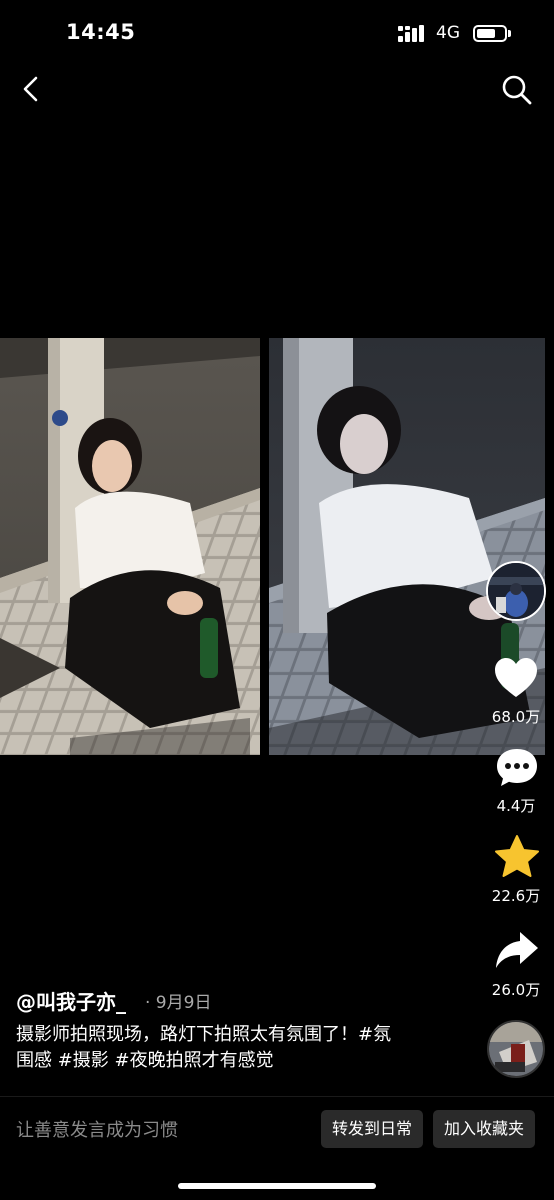  What do you see at coordinates (517, 90) in the screenshot?
I see `search-icon` at bounding box center [517, 90].